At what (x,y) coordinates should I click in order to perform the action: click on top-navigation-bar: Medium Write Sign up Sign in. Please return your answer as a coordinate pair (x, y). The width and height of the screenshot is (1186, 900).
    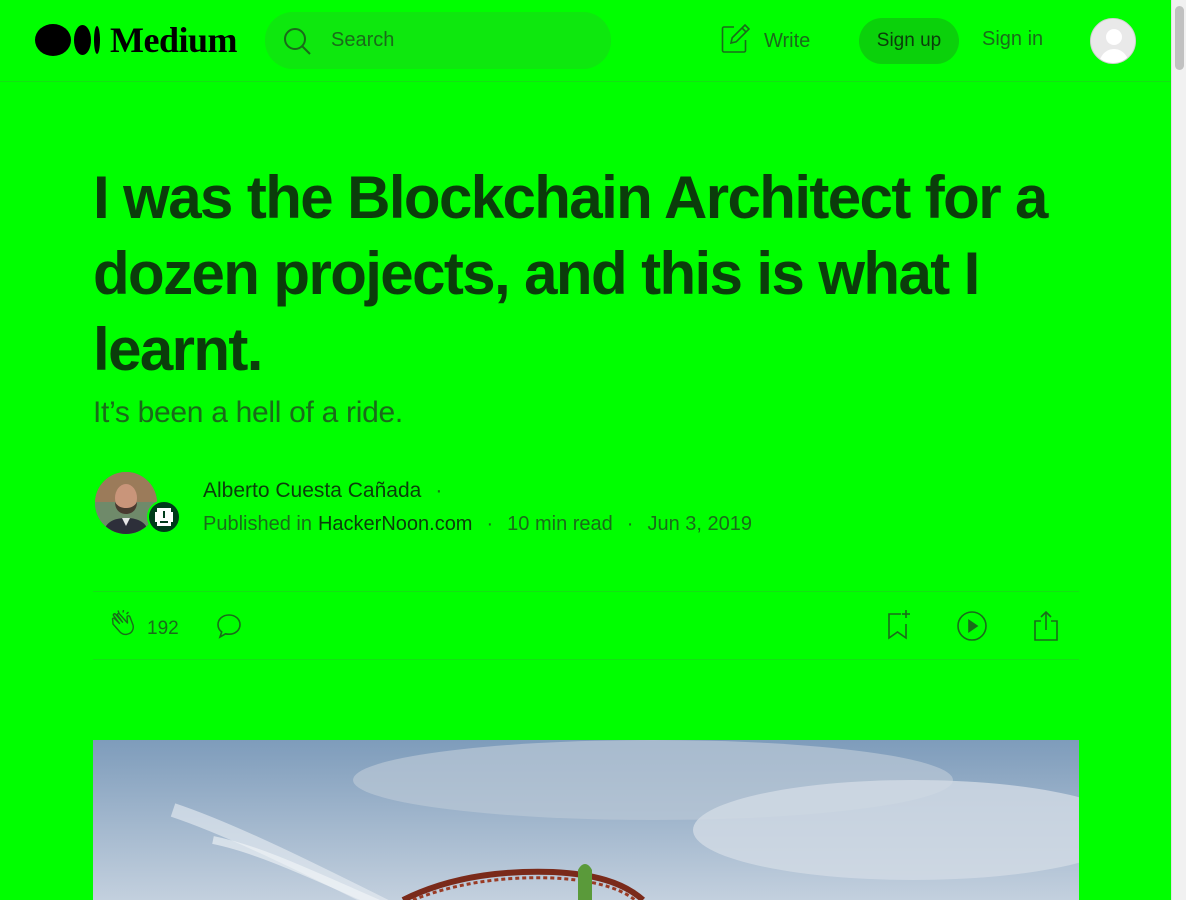
    Looking at the image, I should click on (585, 41).